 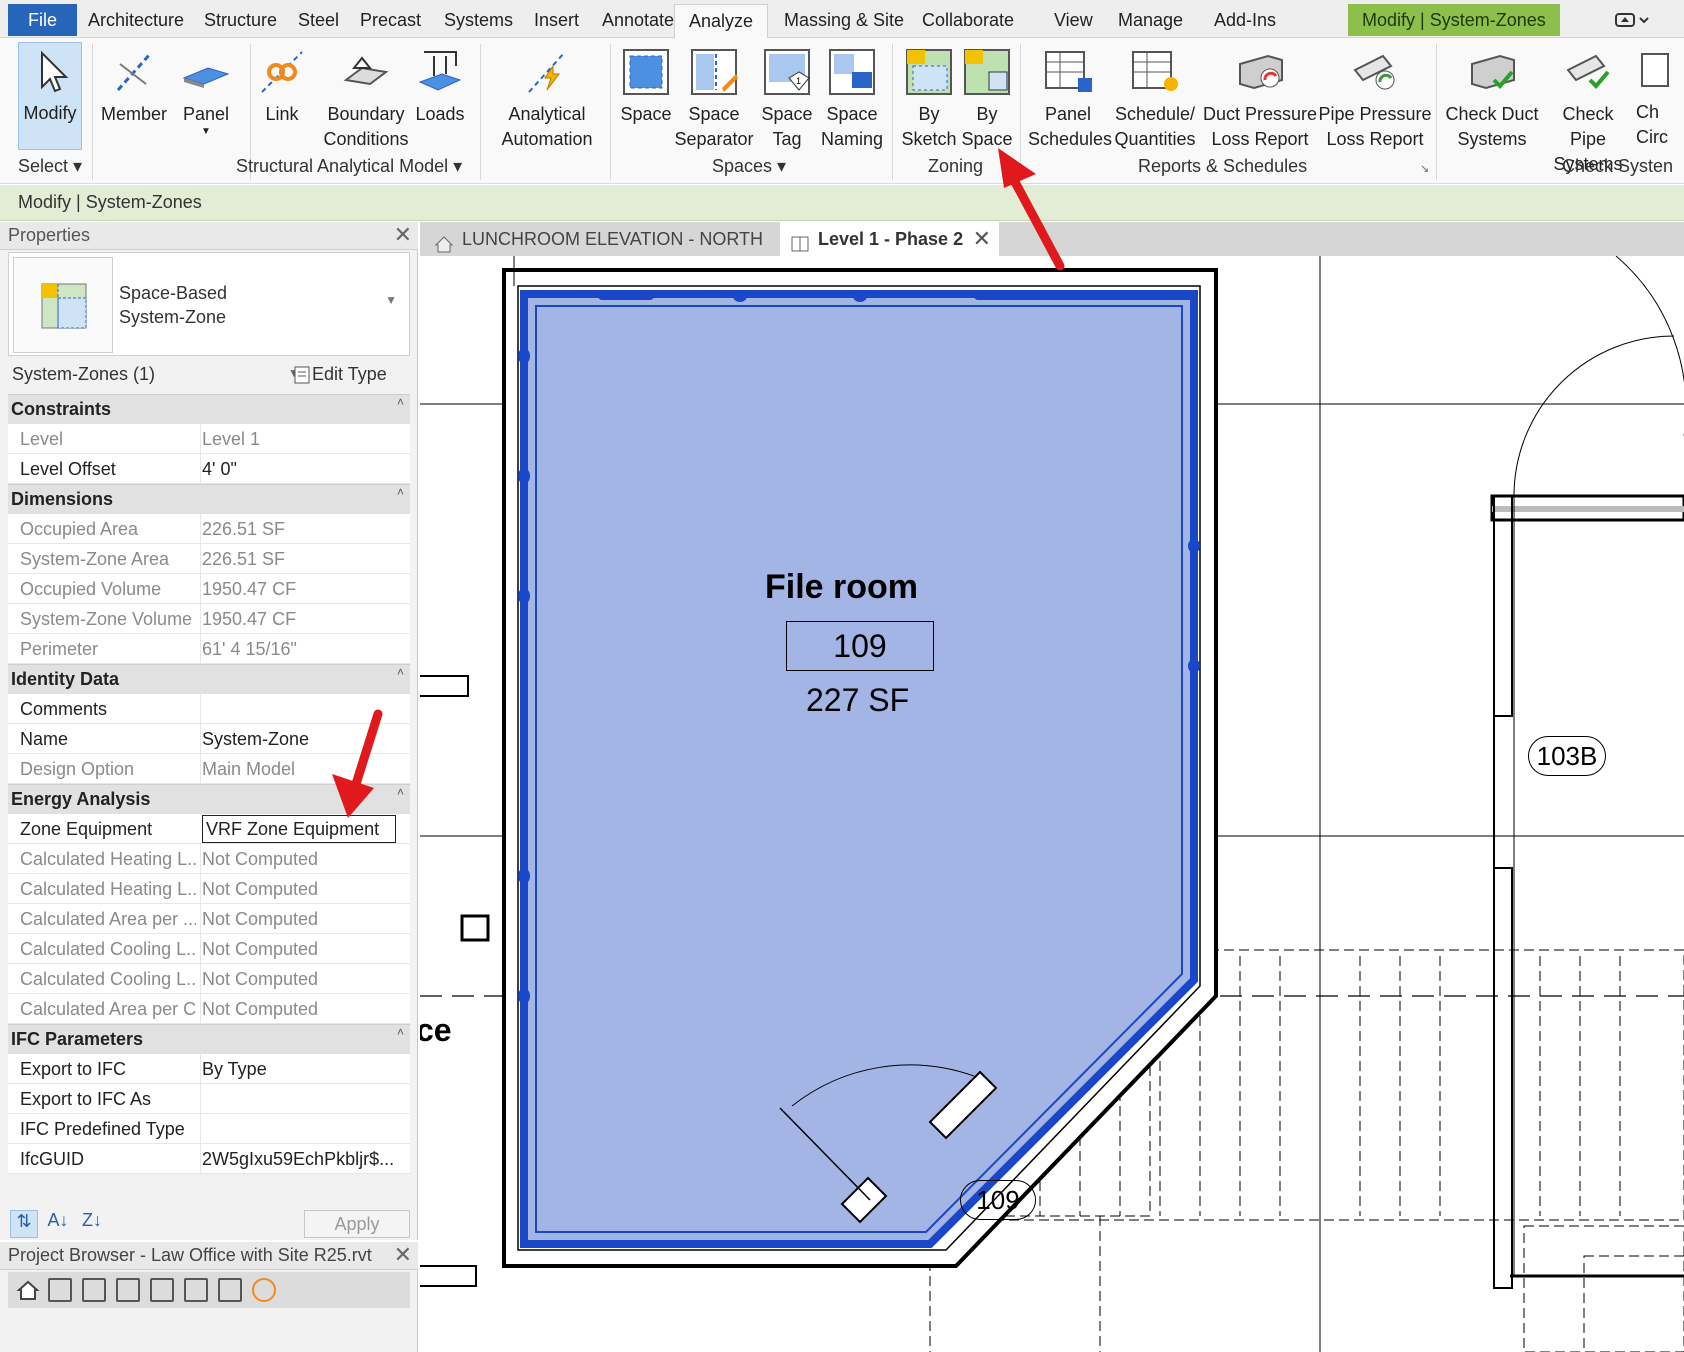 I want to click on schedule-icon, so click(x=128, y=1290).